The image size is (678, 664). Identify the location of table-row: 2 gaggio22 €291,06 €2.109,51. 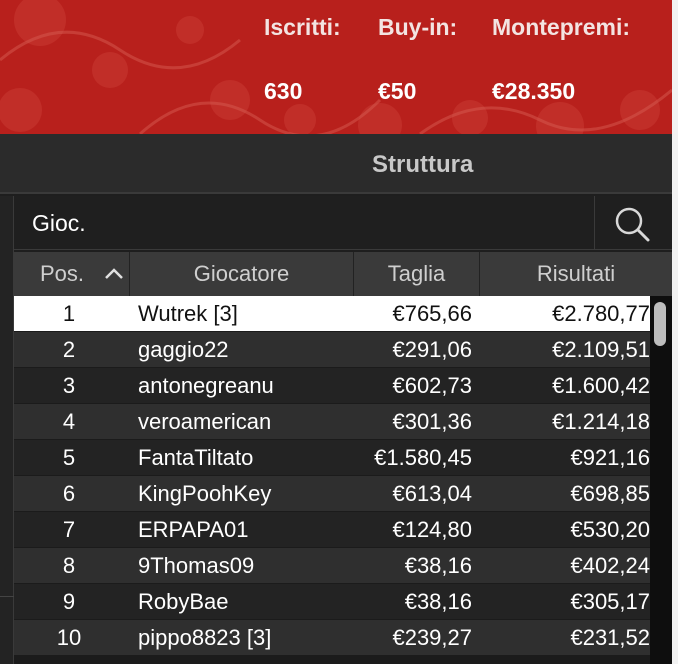
(332, 350).